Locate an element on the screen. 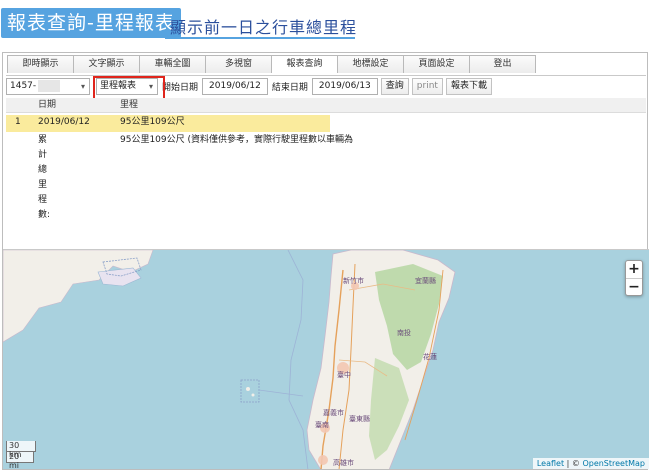 The height and width of the screenshot is (470, 650). col-date-header: 日期 is located at coordinates (47, 105).